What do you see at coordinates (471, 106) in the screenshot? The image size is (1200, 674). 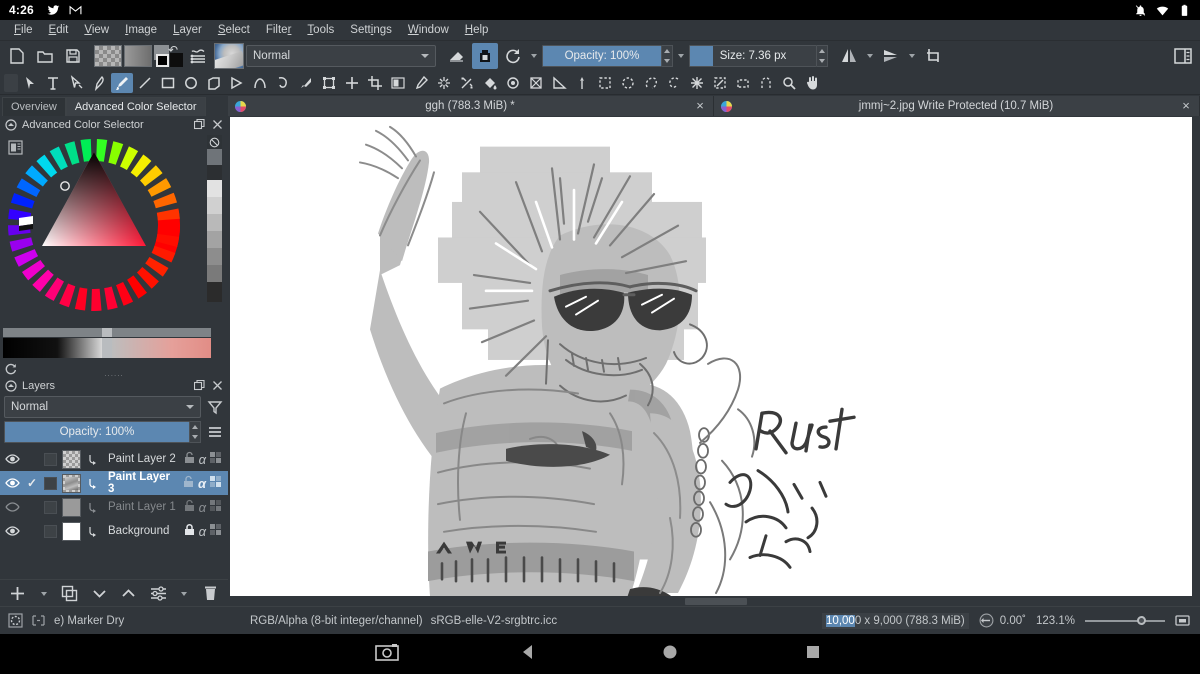 I see `document-tab-ggh: ggh (788.3 MiB) * ×` at bounding box center [471, 106].